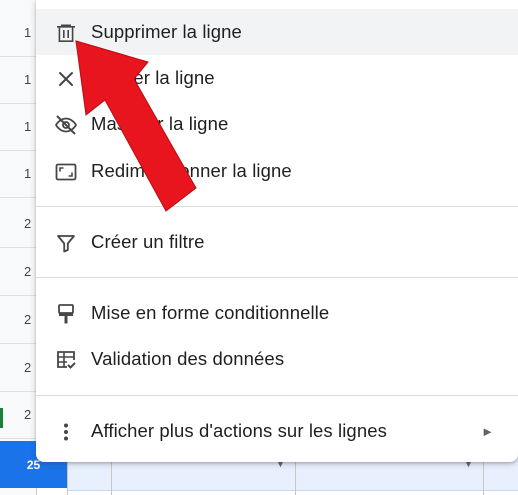 The height and width of the screenshot is (495, 518). What do you see at coordinates (277, 359) in the screenshot?
I see `menu-item-data-validation: Validation des données` at bounding box center [277, 359].